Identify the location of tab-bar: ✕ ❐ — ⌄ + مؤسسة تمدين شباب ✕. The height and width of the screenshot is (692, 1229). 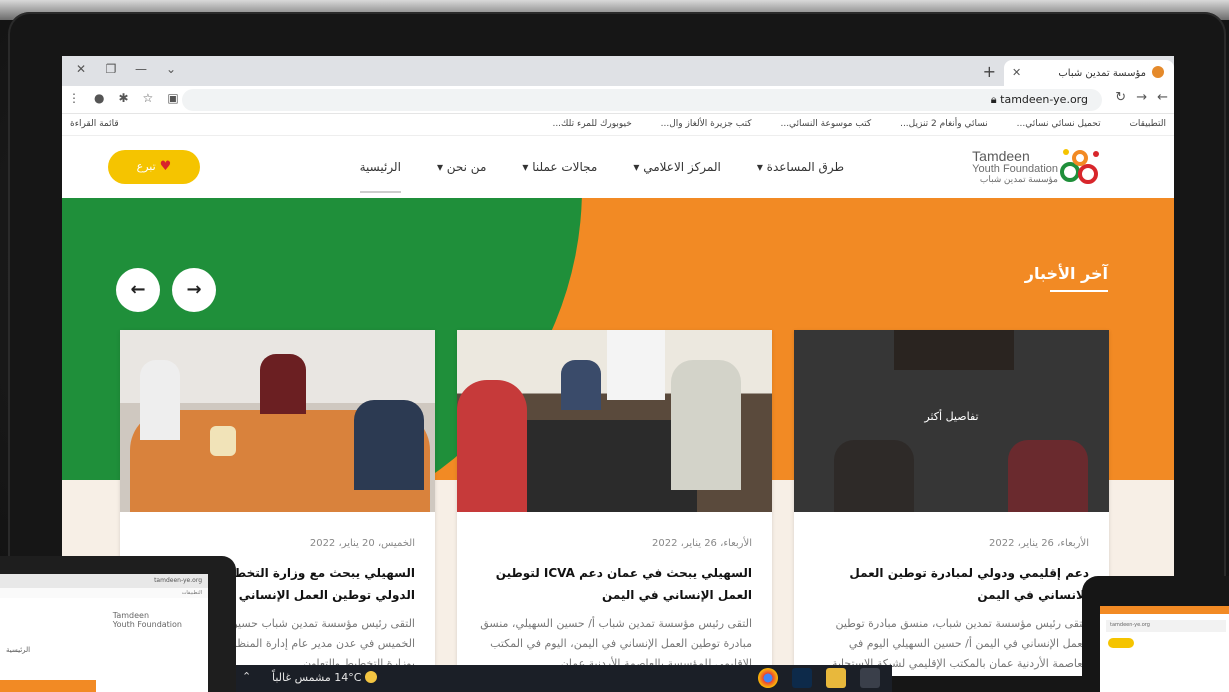
(618, 71).